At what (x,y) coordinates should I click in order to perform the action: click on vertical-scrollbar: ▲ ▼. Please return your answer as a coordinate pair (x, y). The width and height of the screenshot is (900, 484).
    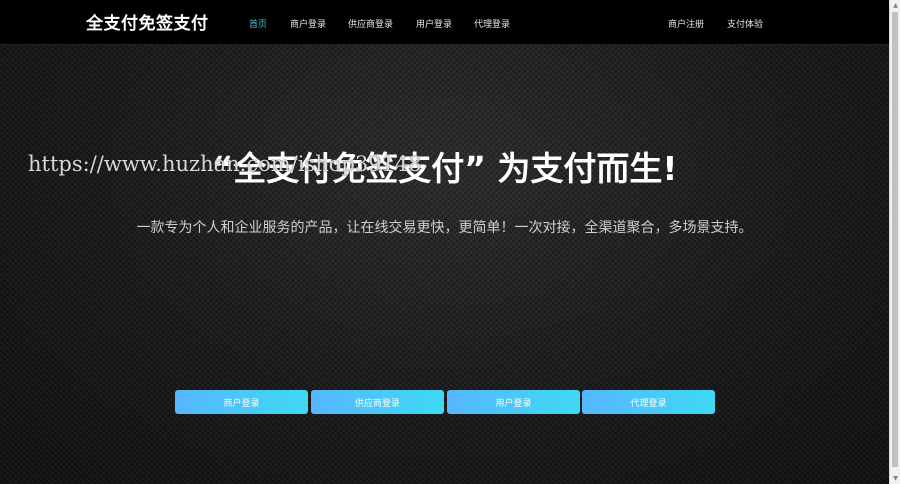
    Looking at the image, I should click on (894, 242).